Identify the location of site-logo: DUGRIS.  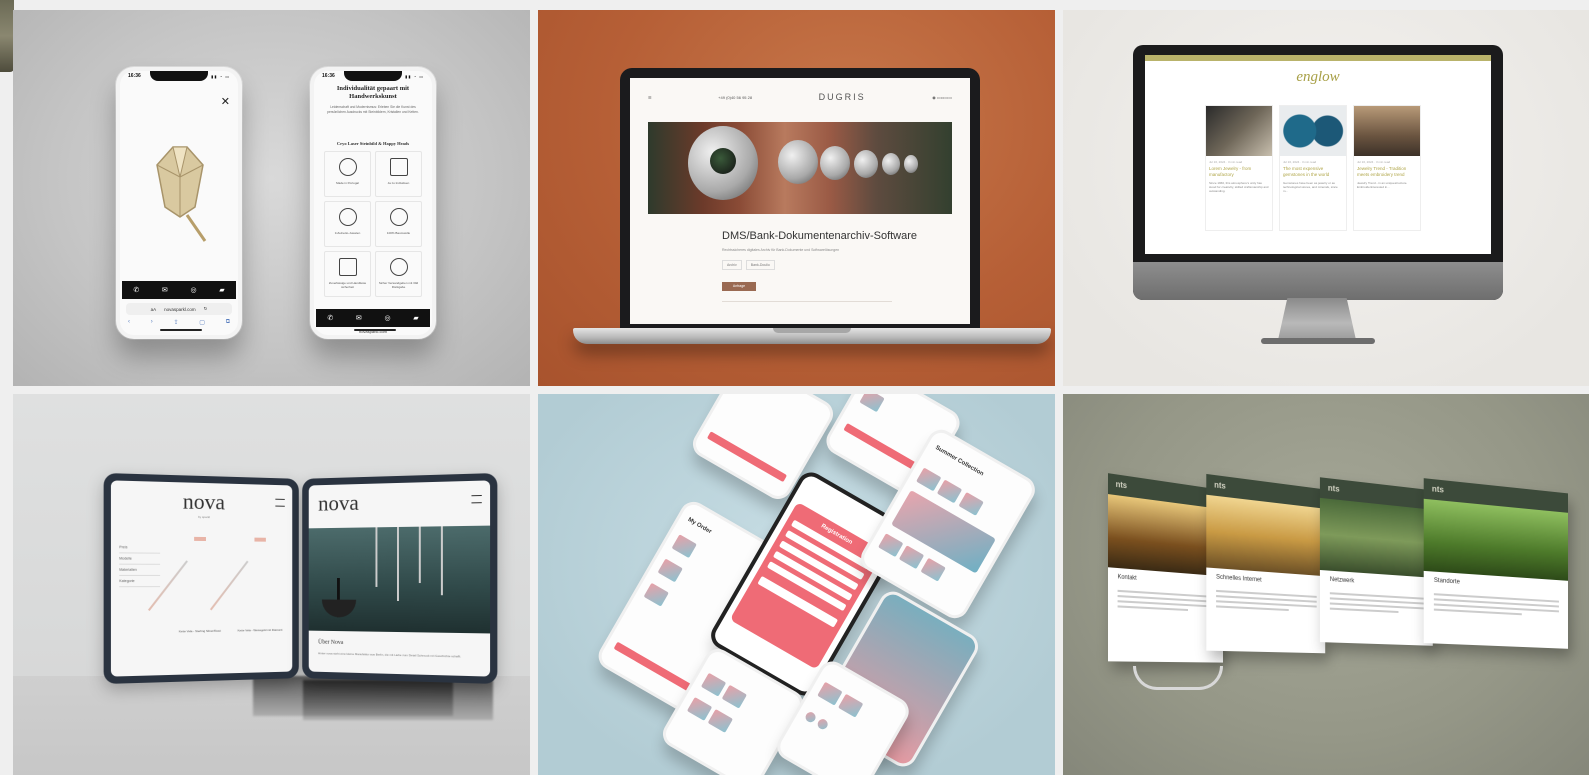
(842, 97).